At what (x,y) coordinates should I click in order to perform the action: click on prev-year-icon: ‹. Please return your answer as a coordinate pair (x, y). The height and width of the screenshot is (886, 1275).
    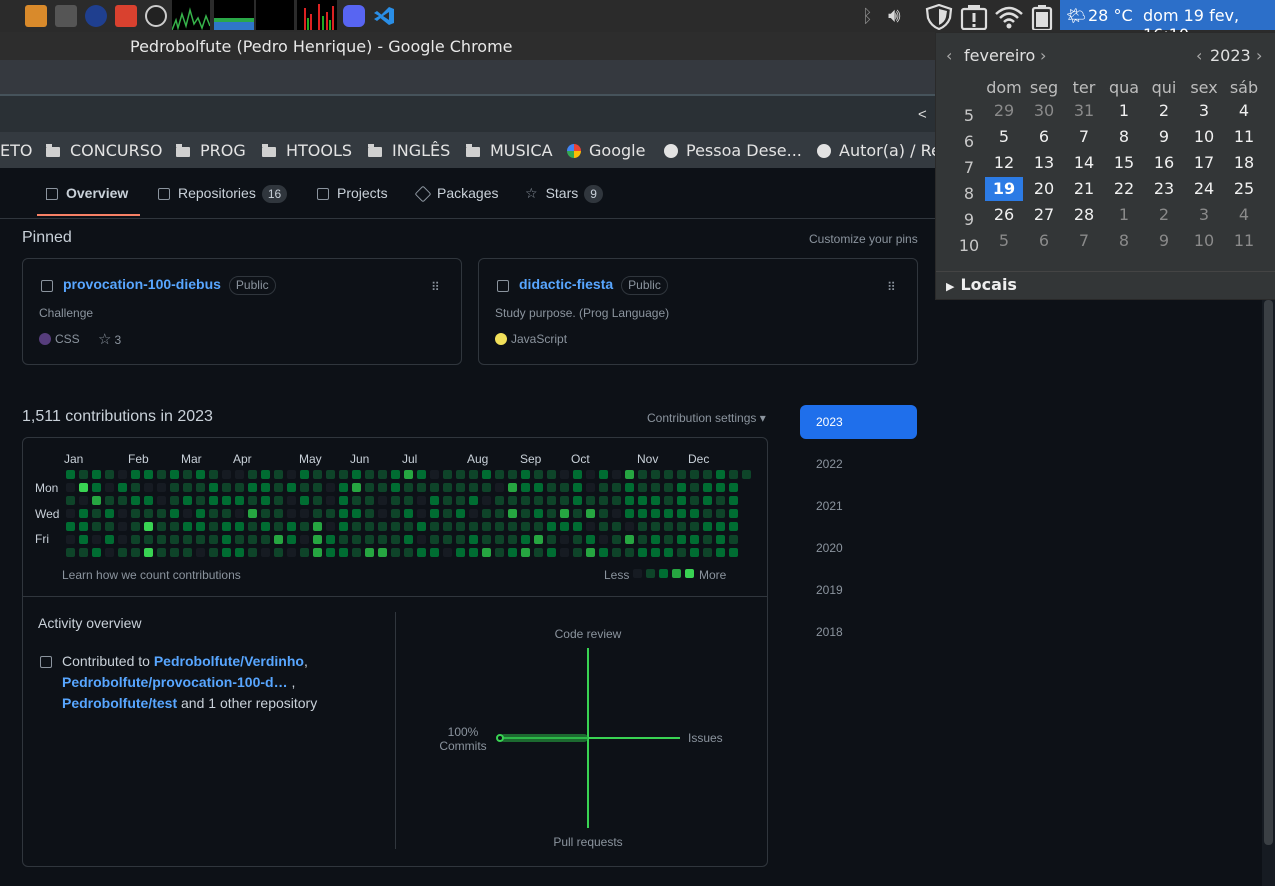
    Looking at the image, I should click on (1199, 55).